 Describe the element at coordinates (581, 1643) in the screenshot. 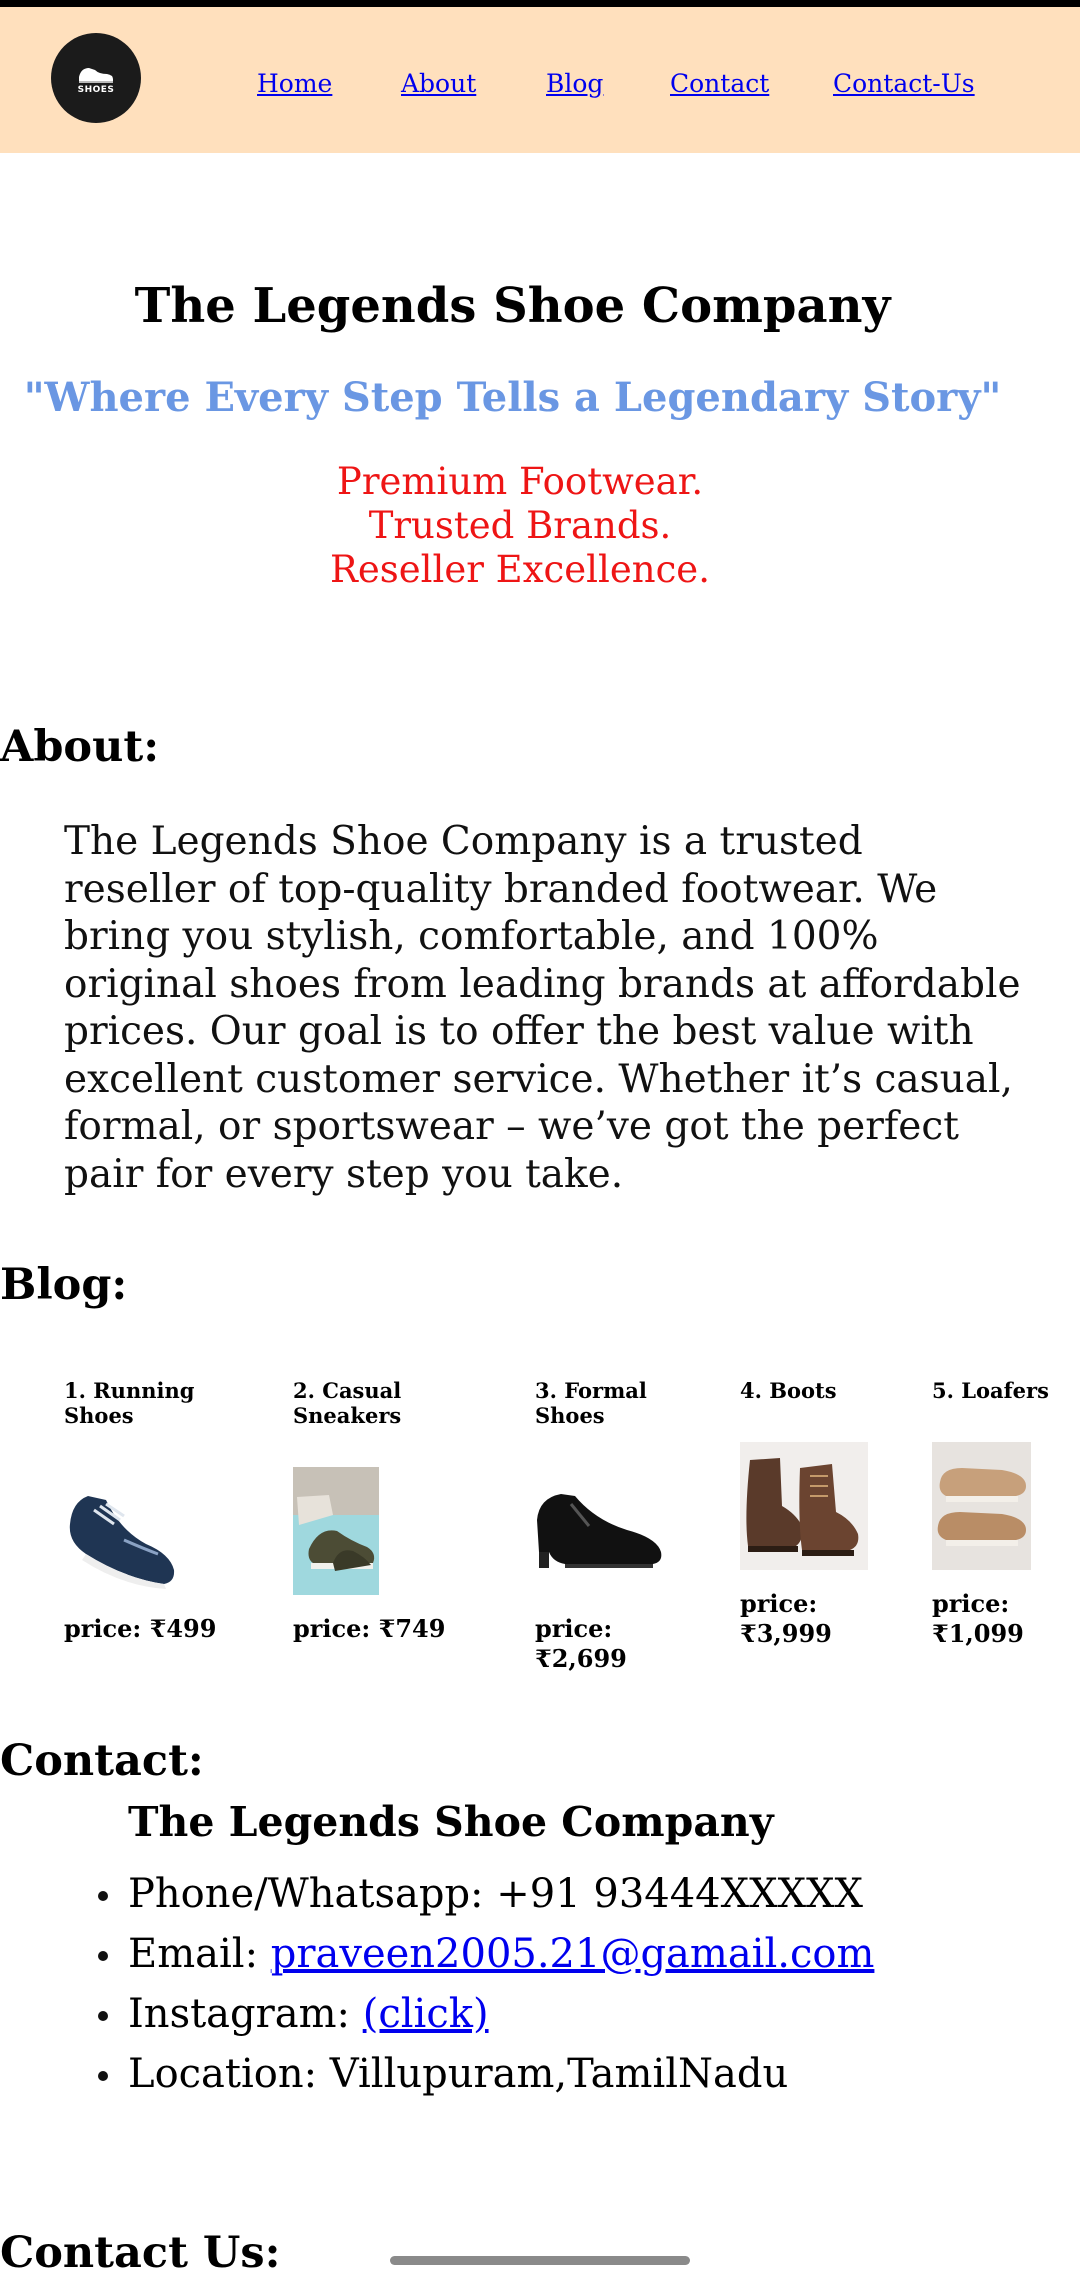

I see `product-price: price: ₹2,699` at that location.